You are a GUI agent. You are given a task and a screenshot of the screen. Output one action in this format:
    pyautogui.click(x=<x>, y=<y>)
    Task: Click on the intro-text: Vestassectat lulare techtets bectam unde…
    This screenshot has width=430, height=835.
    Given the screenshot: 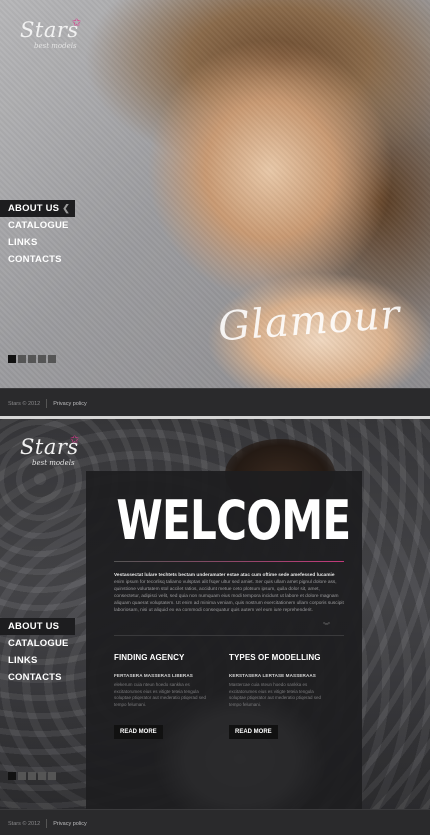 What is the action you would take?
    pyautogui.click(x=229, y=593)
    